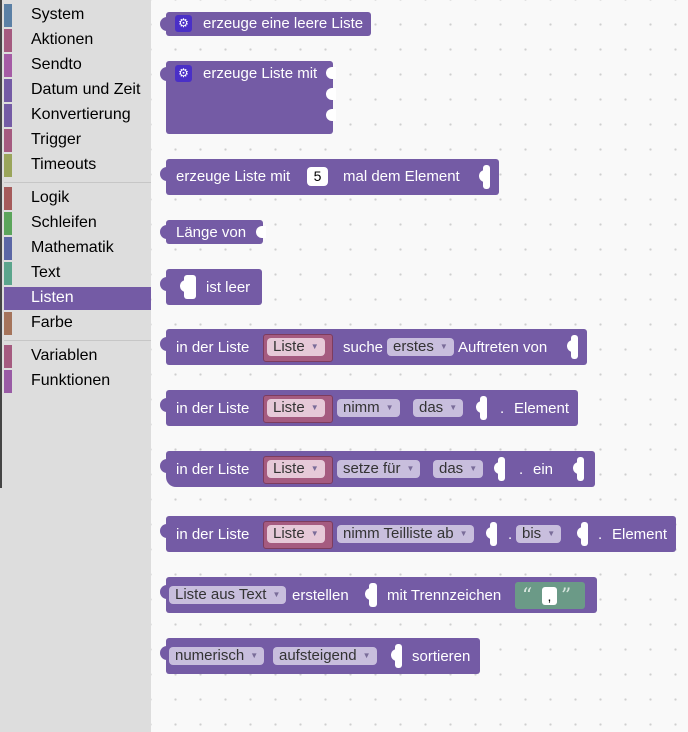 This screenshot has width=688, height=732. I want to click on category-text: Text, so click(77, 273).